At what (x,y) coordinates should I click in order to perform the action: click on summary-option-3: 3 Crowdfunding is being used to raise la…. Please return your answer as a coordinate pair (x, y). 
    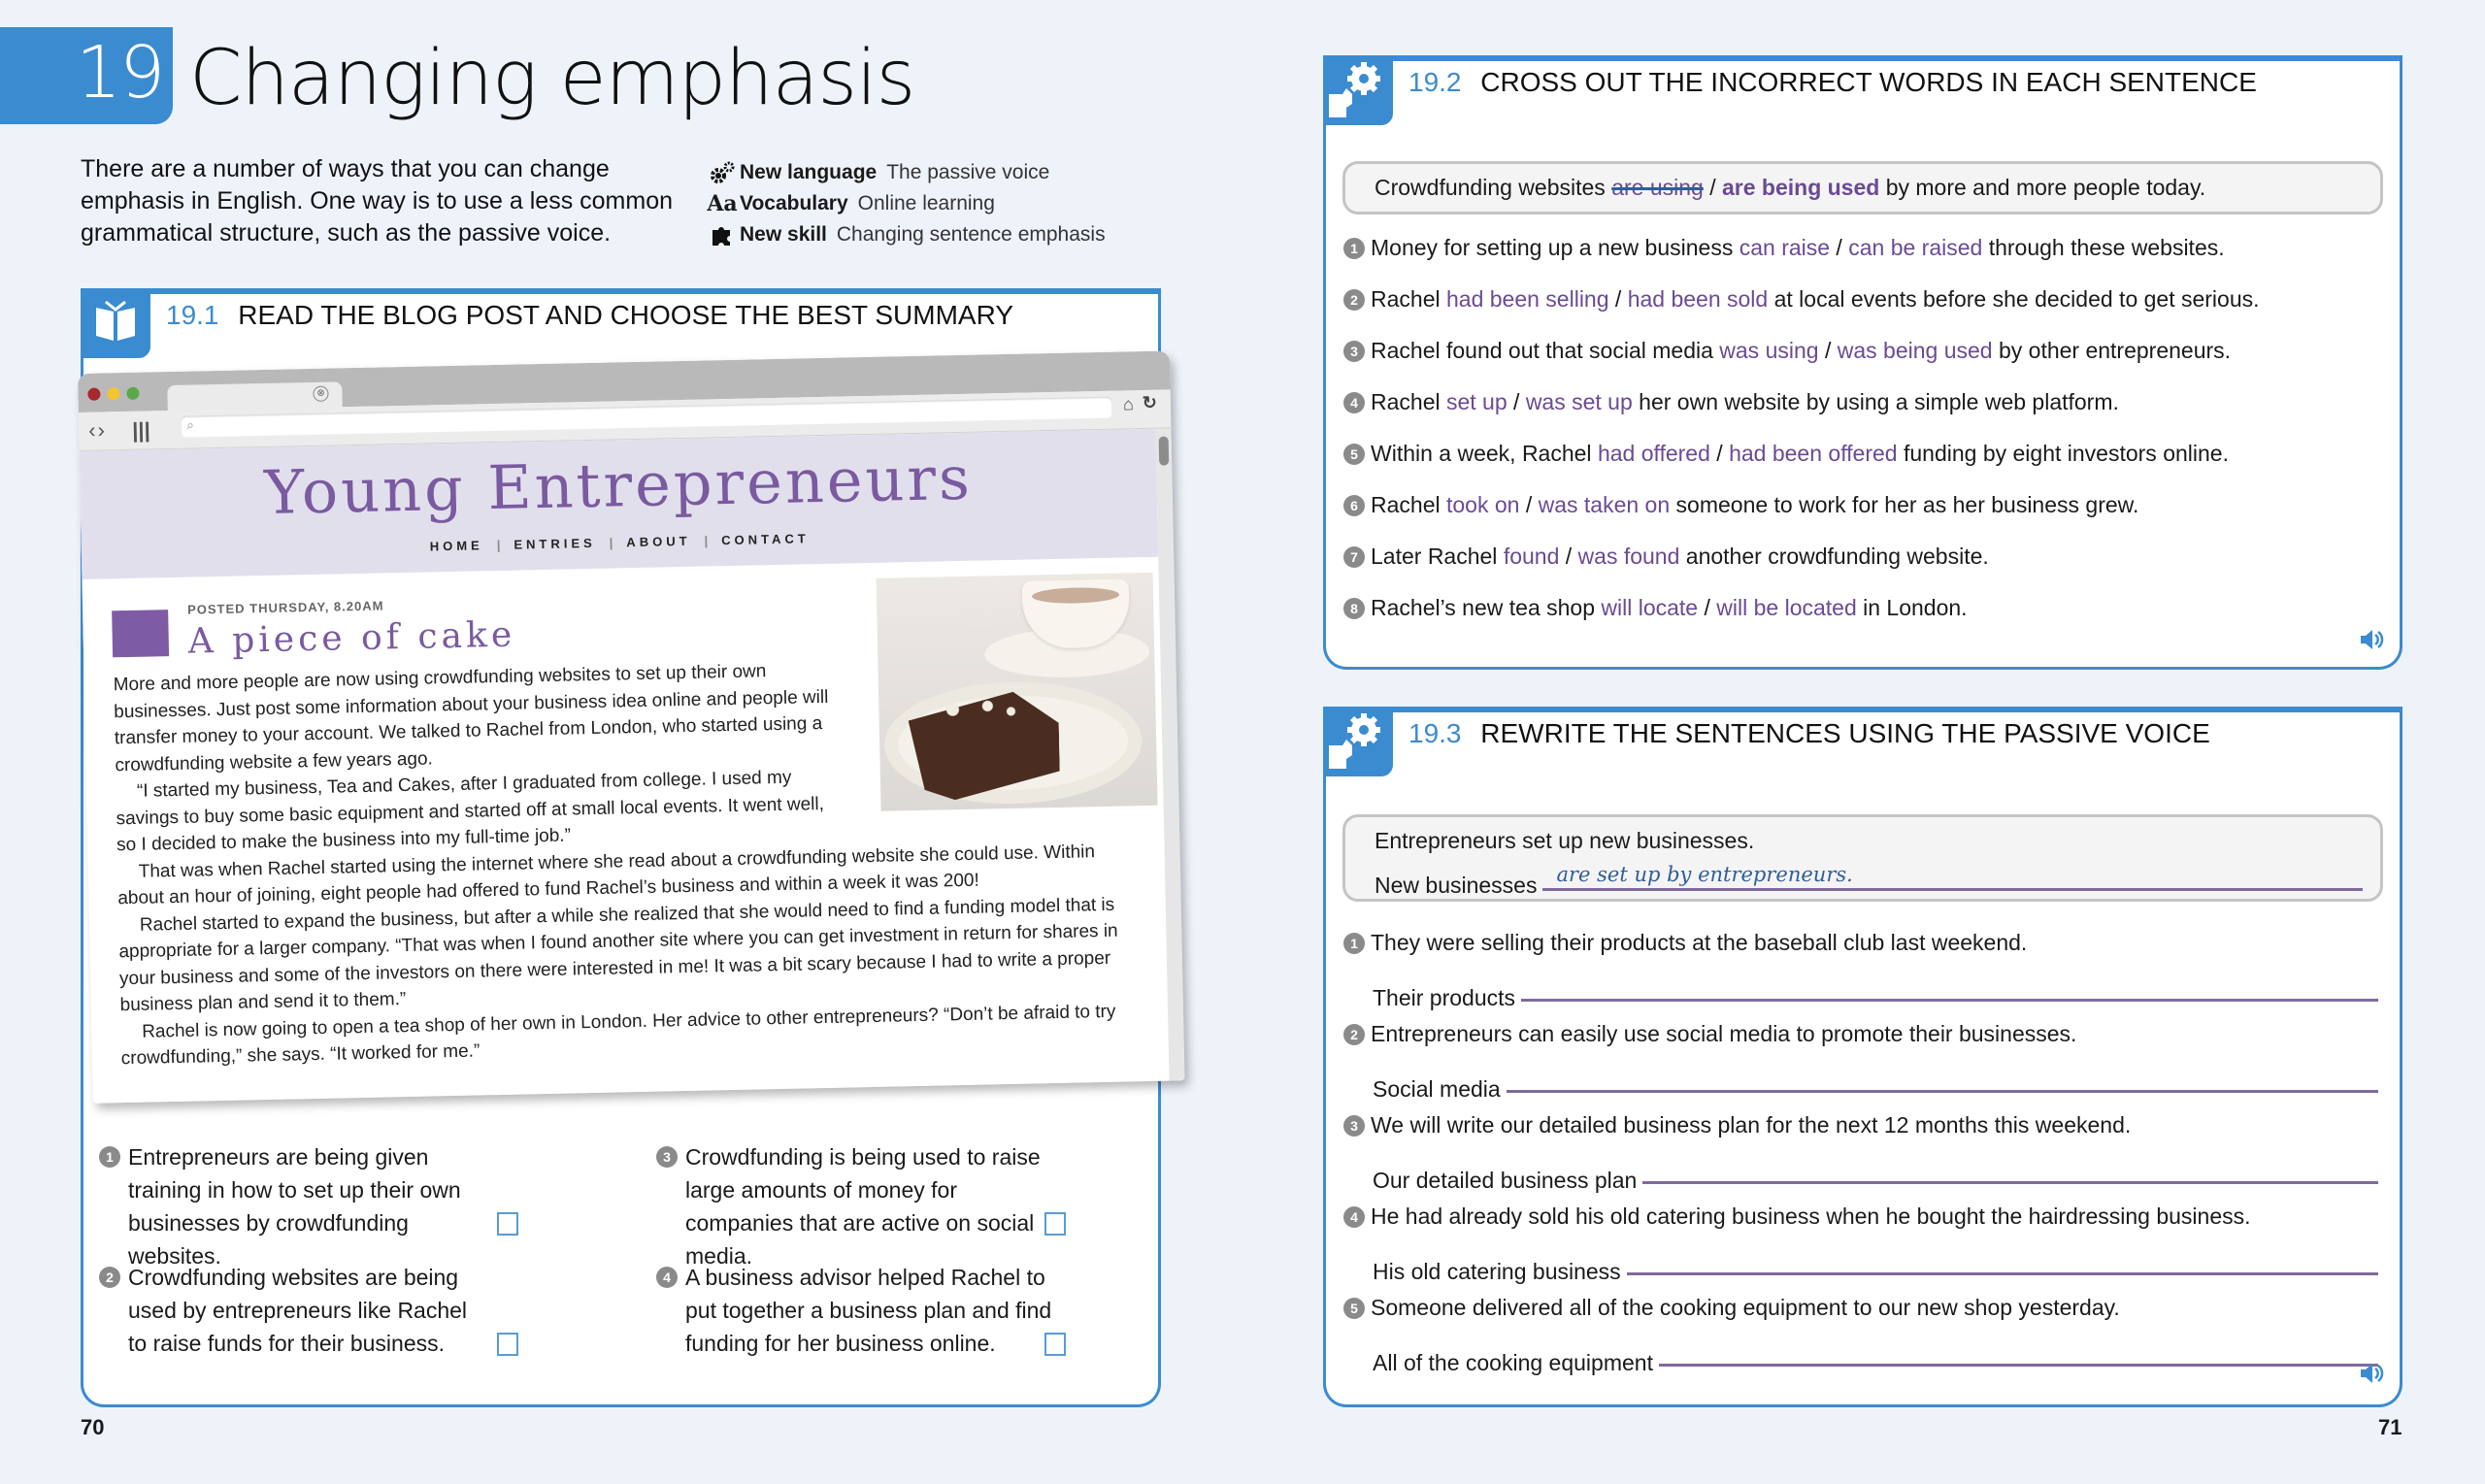
    Looking at the image, I should click on (861, 1206).